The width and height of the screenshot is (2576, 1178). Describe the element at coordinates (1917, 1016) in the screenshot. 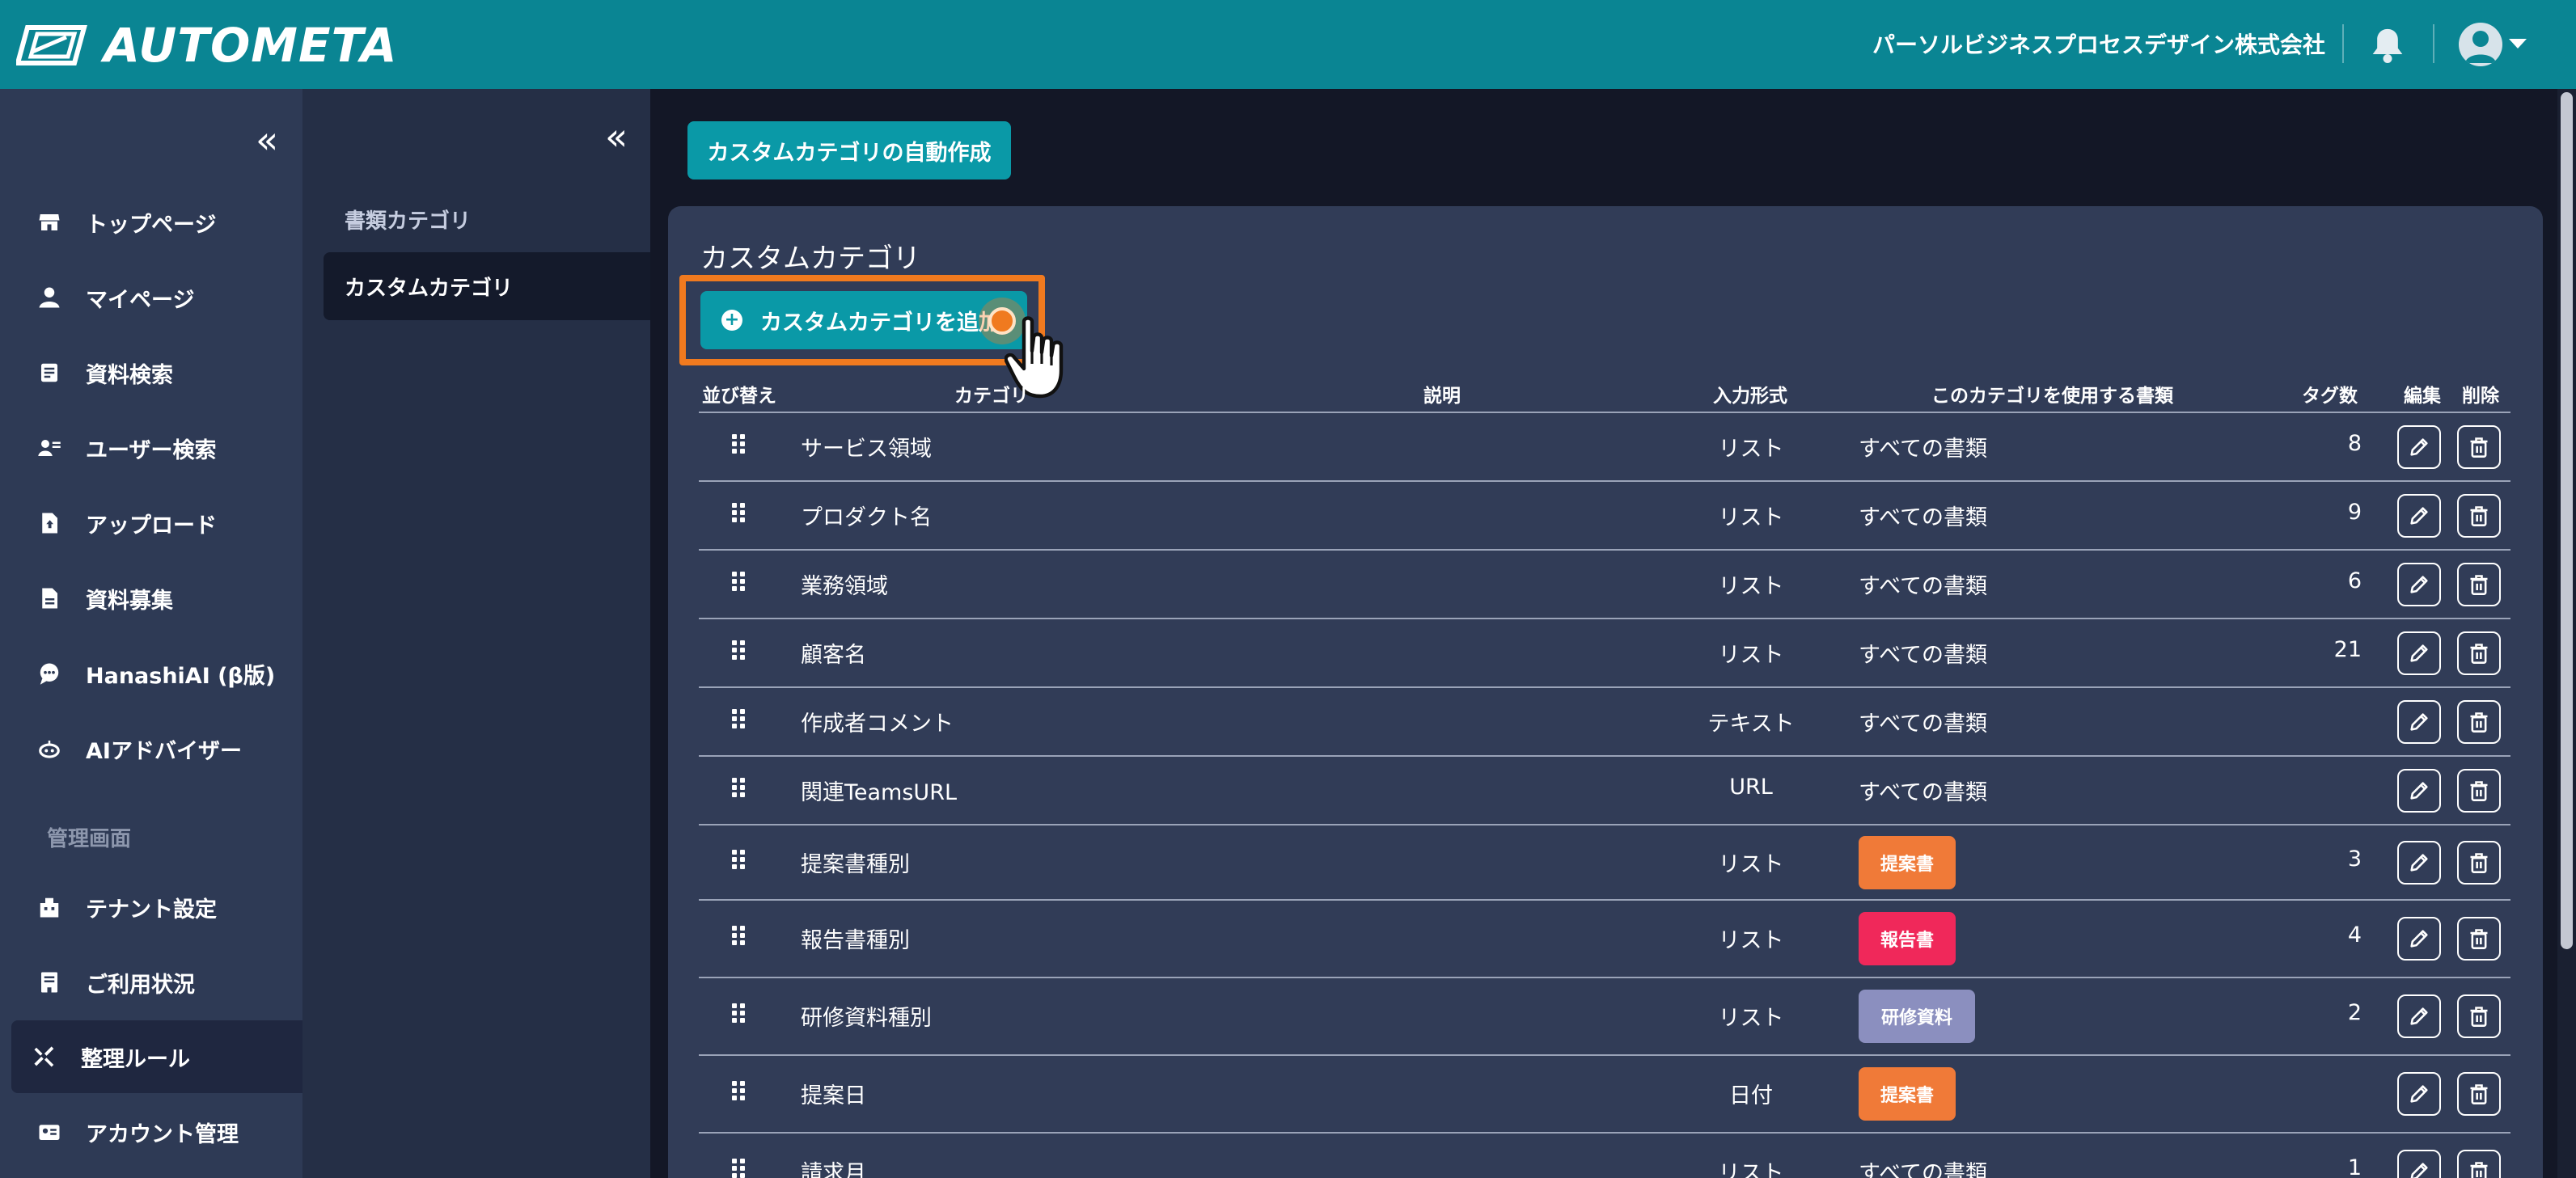

I see `document-type-badge: 研修資料` at that location.